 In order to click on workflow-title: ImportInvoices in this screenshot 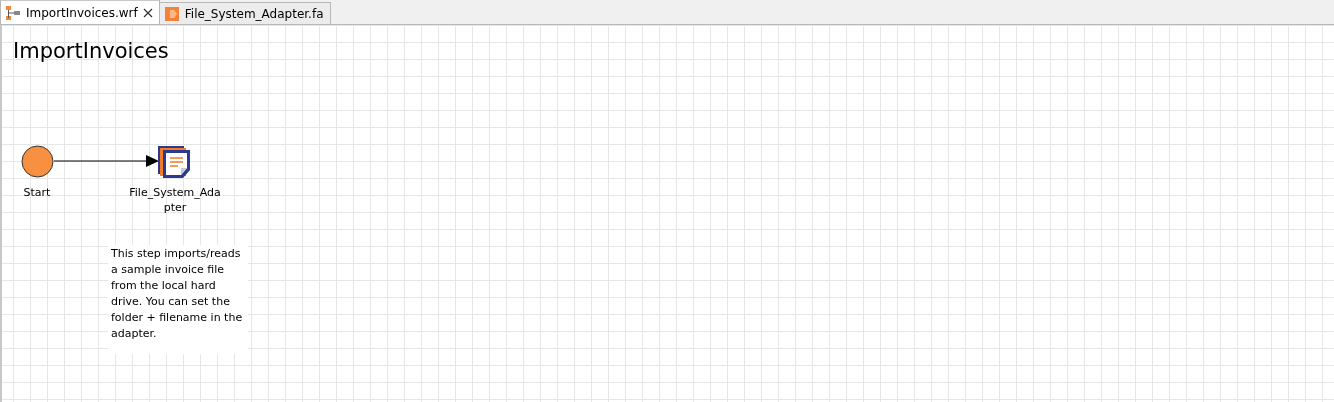, I will do `click(91, 51)`.